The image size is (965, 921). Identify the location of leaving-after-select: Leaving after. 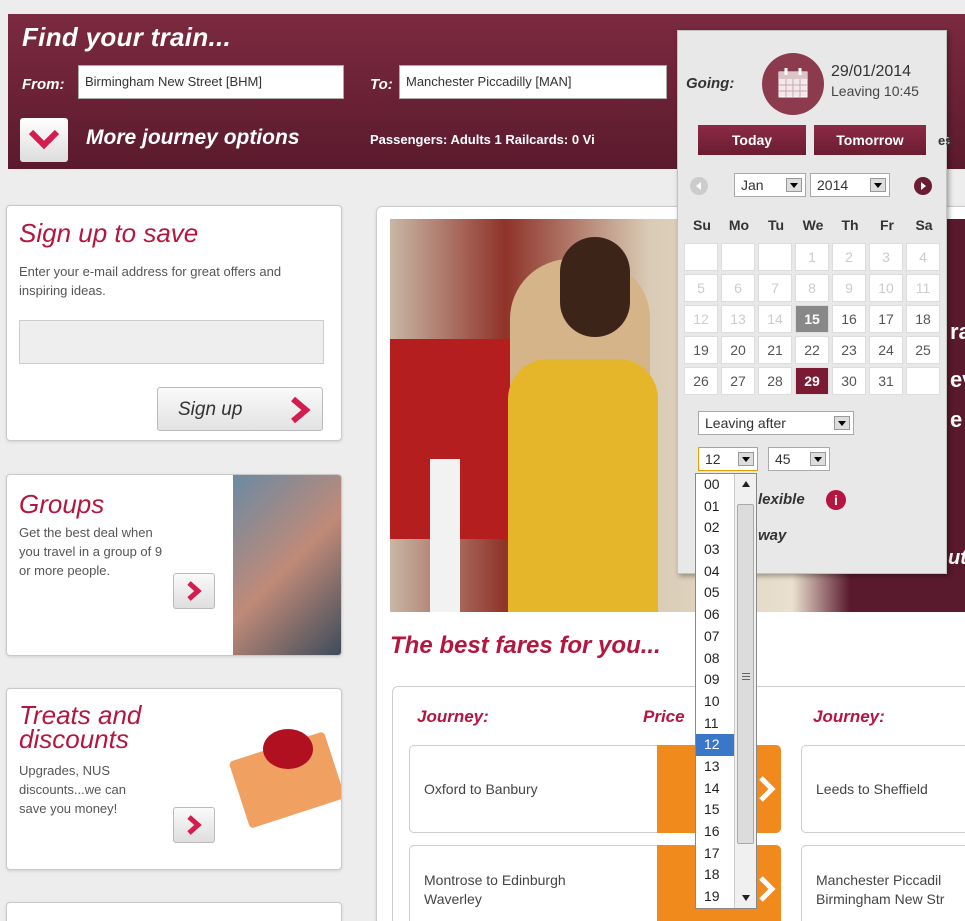
(776, 423).